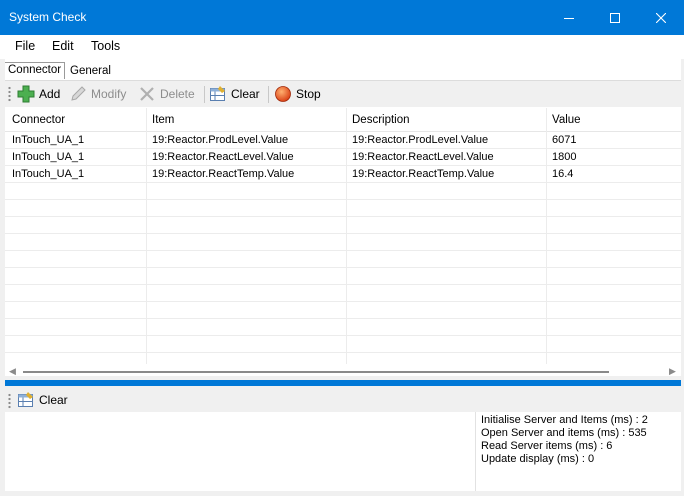  I want to click on log-clear-label: Clear, so click(53, 400).